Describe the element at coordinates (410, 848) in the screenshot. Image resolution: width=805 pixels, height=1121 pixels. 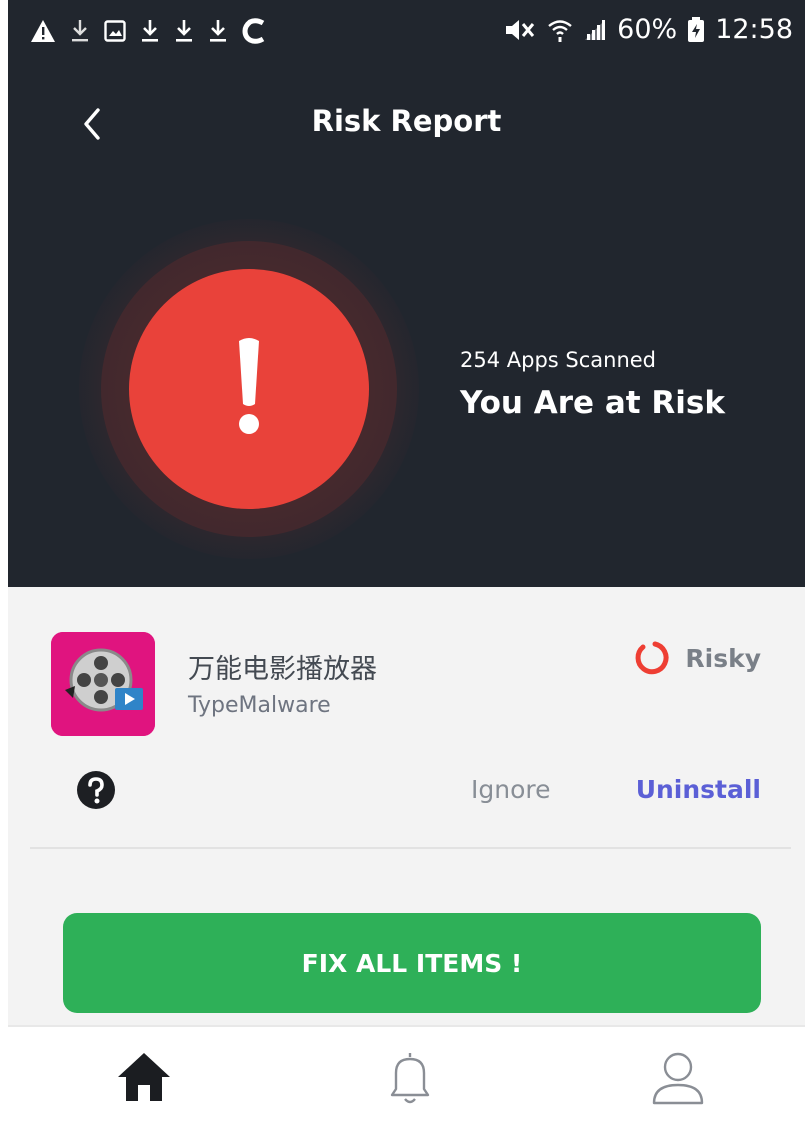
I see `divider` at that location.